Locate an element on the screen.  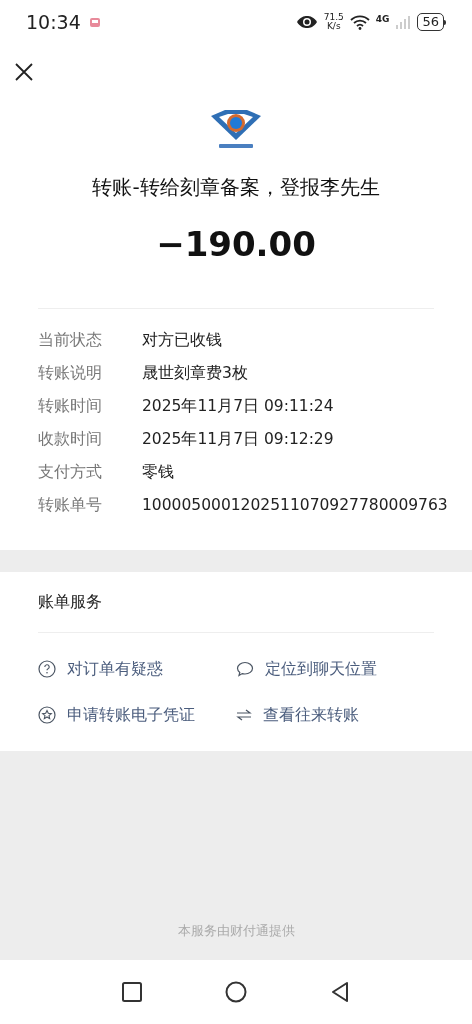
detail-label: 转账单号 is located at coordinates (70, 505).